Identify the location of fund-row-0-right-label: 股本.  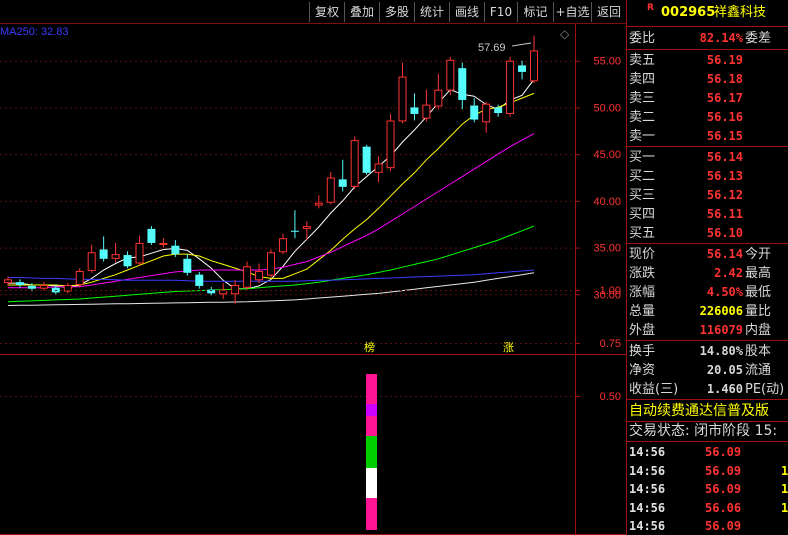
(758, 351).